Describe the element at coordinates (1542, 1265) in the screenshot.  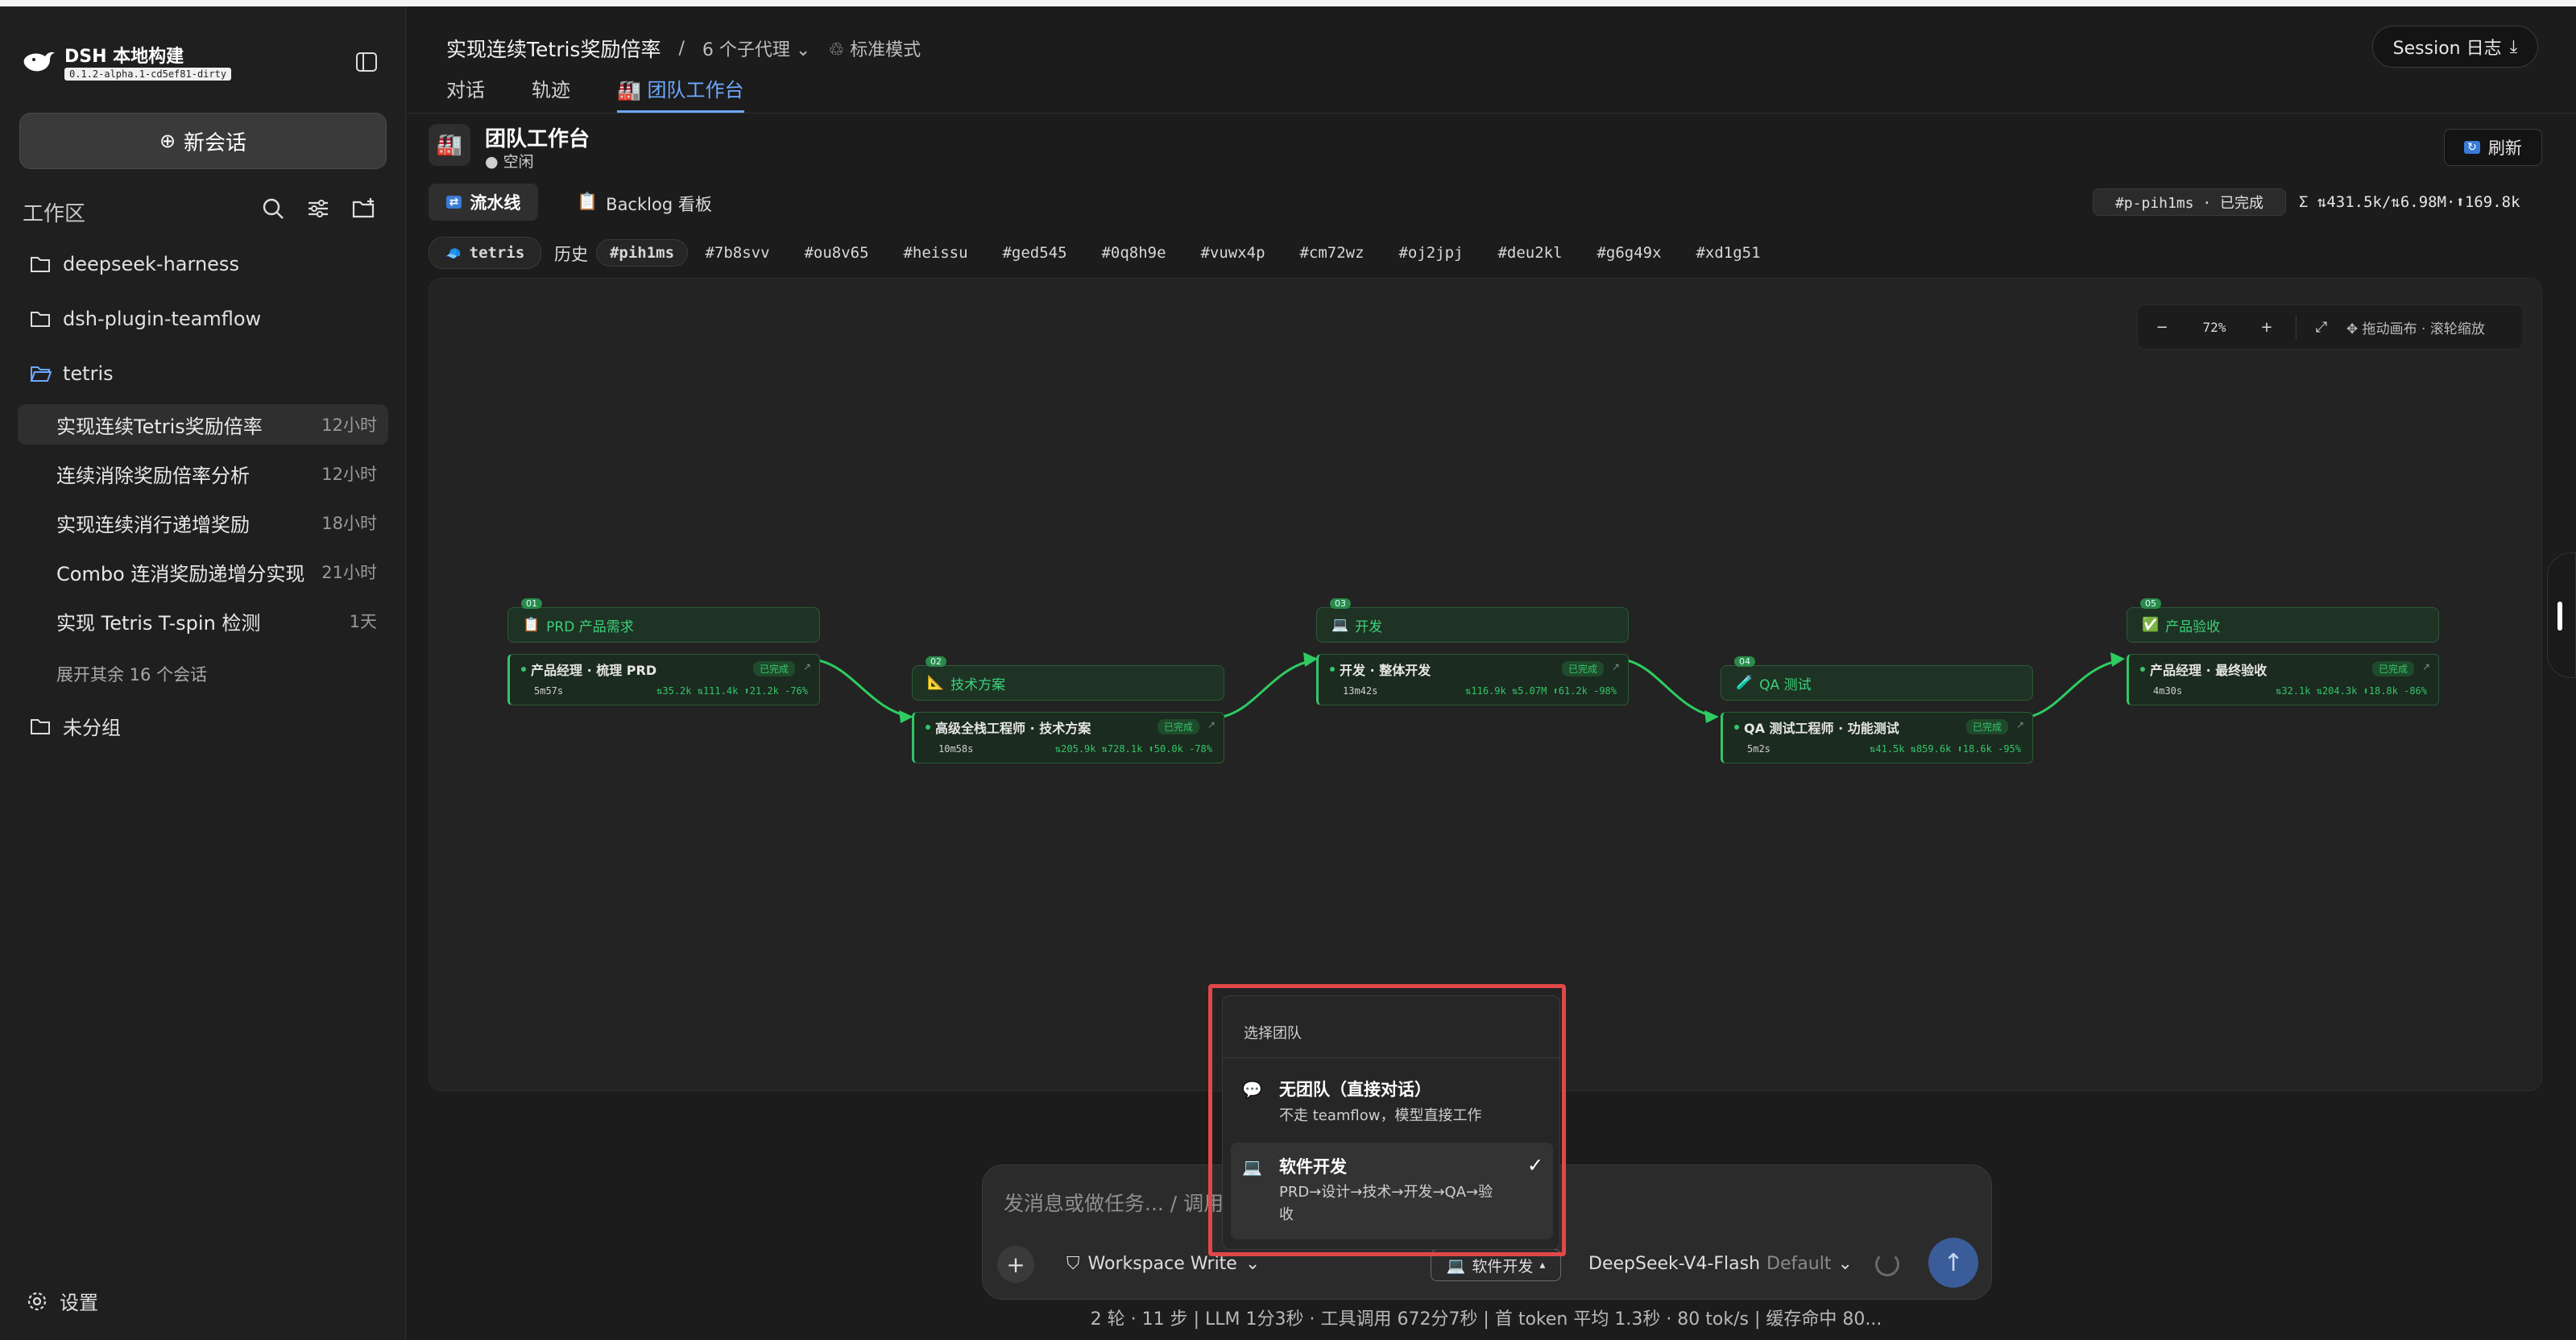
I see `chevron-up-icon: ▴` at that location.